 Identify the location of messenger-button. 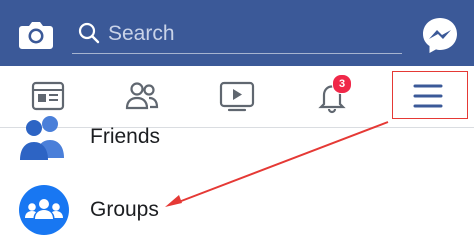
(440, 35).